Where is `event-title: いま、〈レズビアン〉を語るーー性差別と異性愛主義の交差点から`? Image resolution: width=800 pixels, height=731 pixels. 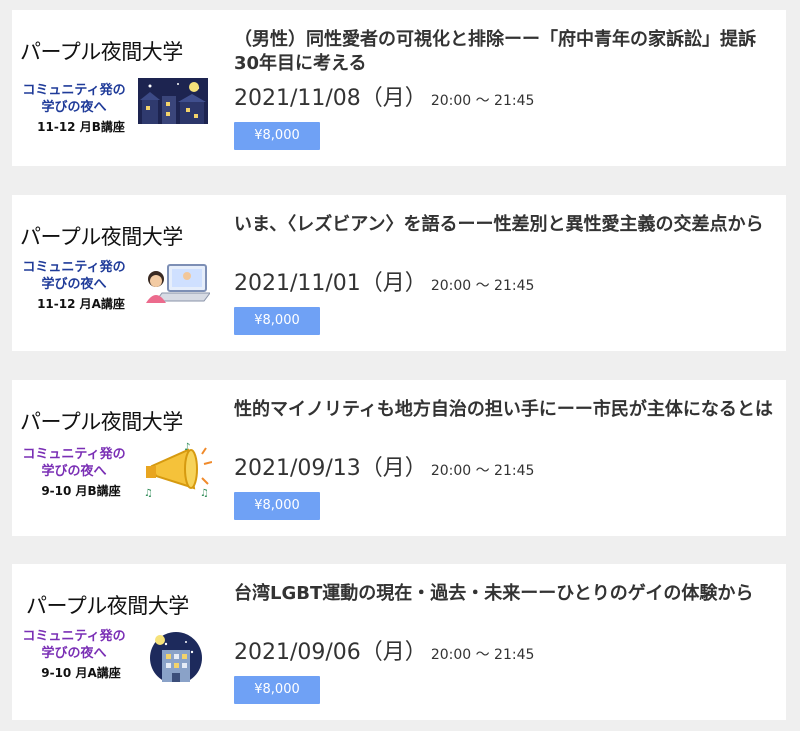
event-title: いま、〈レズビアン〉を語るーー性差別と異性愛主義の交差点から is located at coordinates (506, 225).